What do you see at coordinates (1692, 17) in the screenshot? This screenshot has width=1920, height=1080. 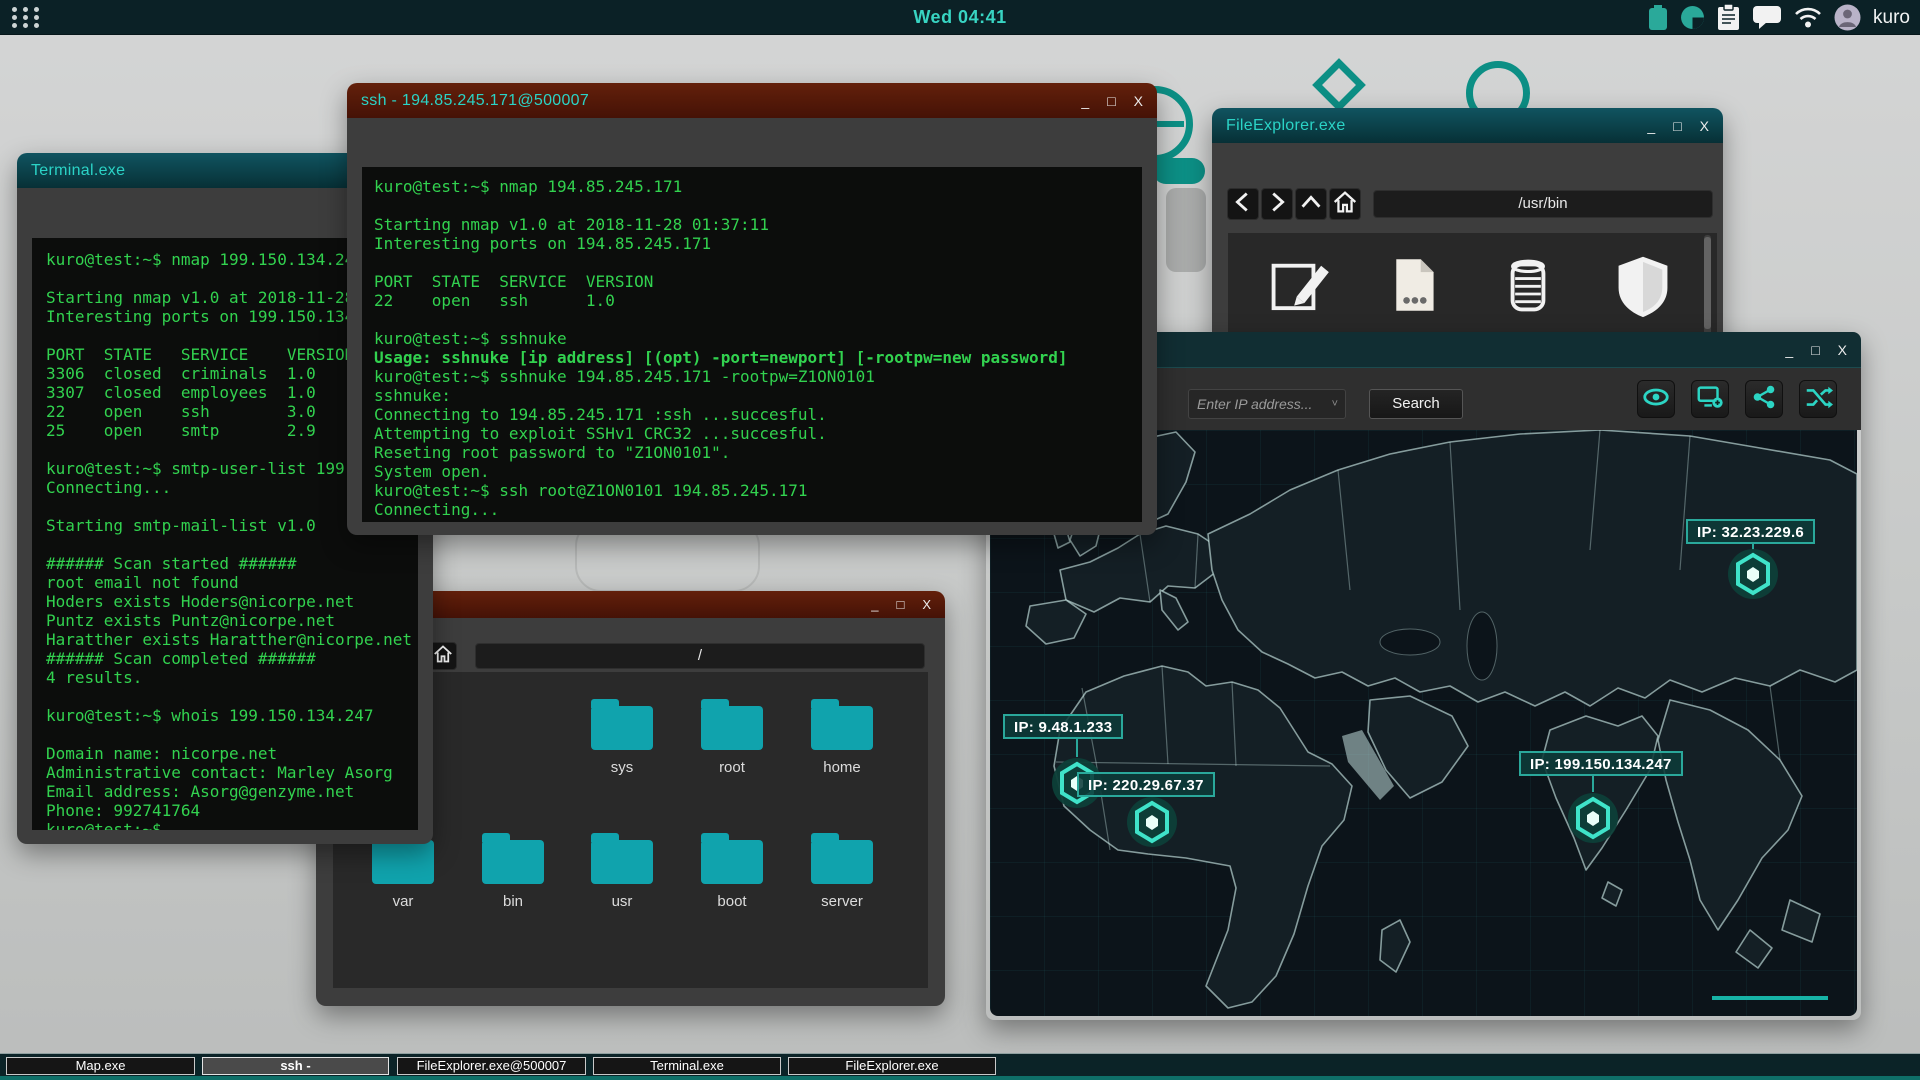 I see `pie-chart-icon` at bounding box center [1692, 17].